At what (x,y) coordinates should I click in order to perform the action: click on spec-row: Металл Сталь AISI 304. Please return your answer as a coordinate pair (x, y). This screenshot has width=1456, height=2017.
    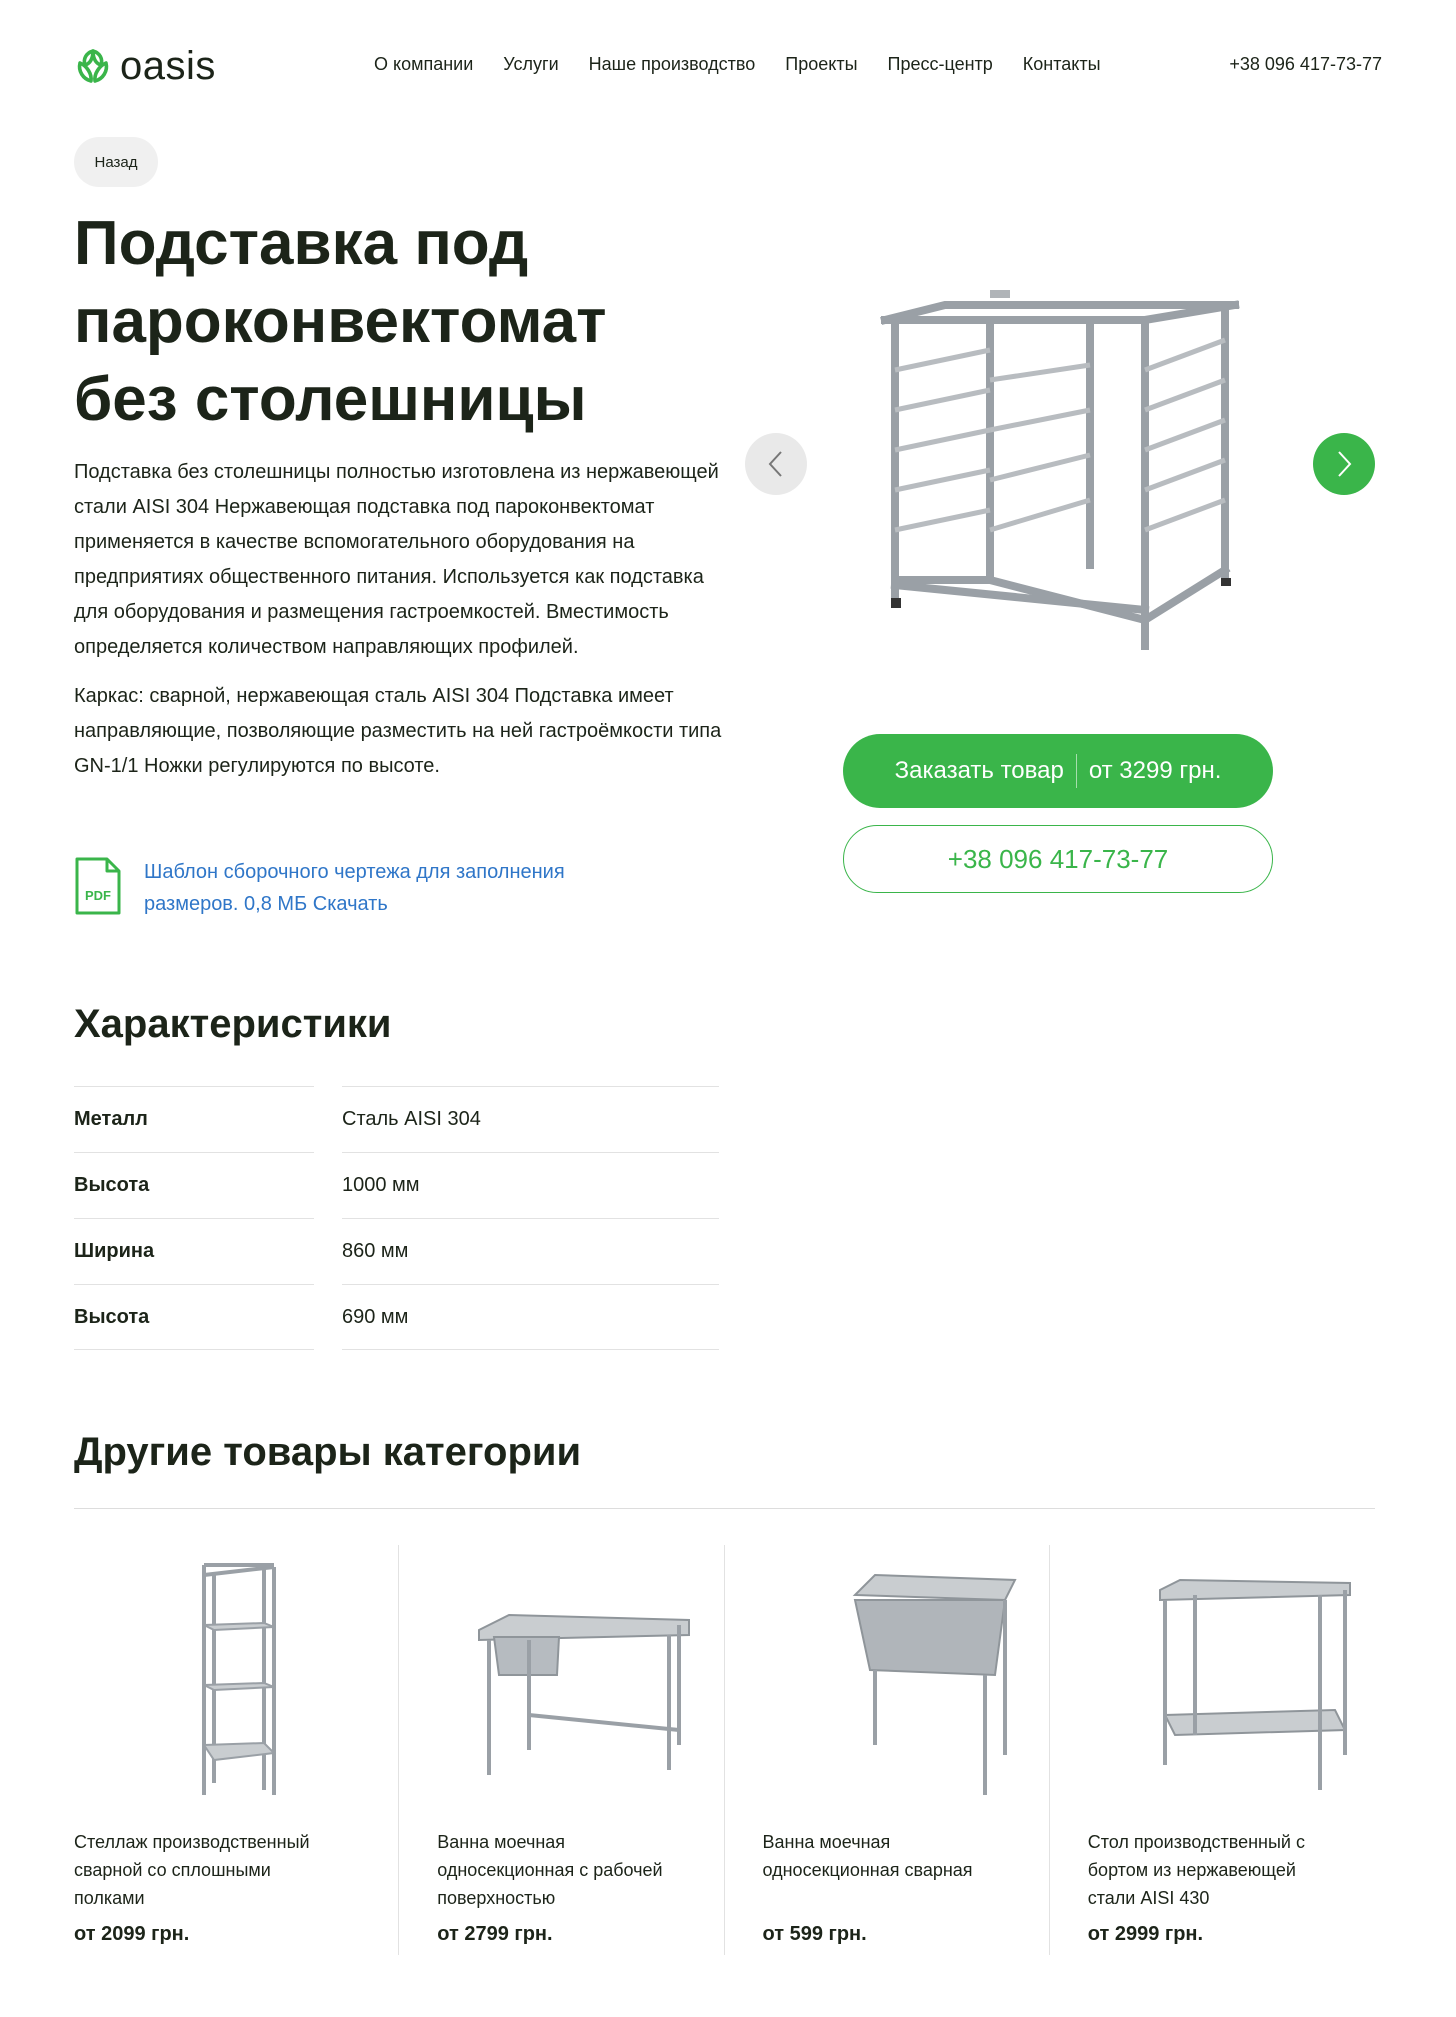
    Looking at the image, I should click on (396, 1119).